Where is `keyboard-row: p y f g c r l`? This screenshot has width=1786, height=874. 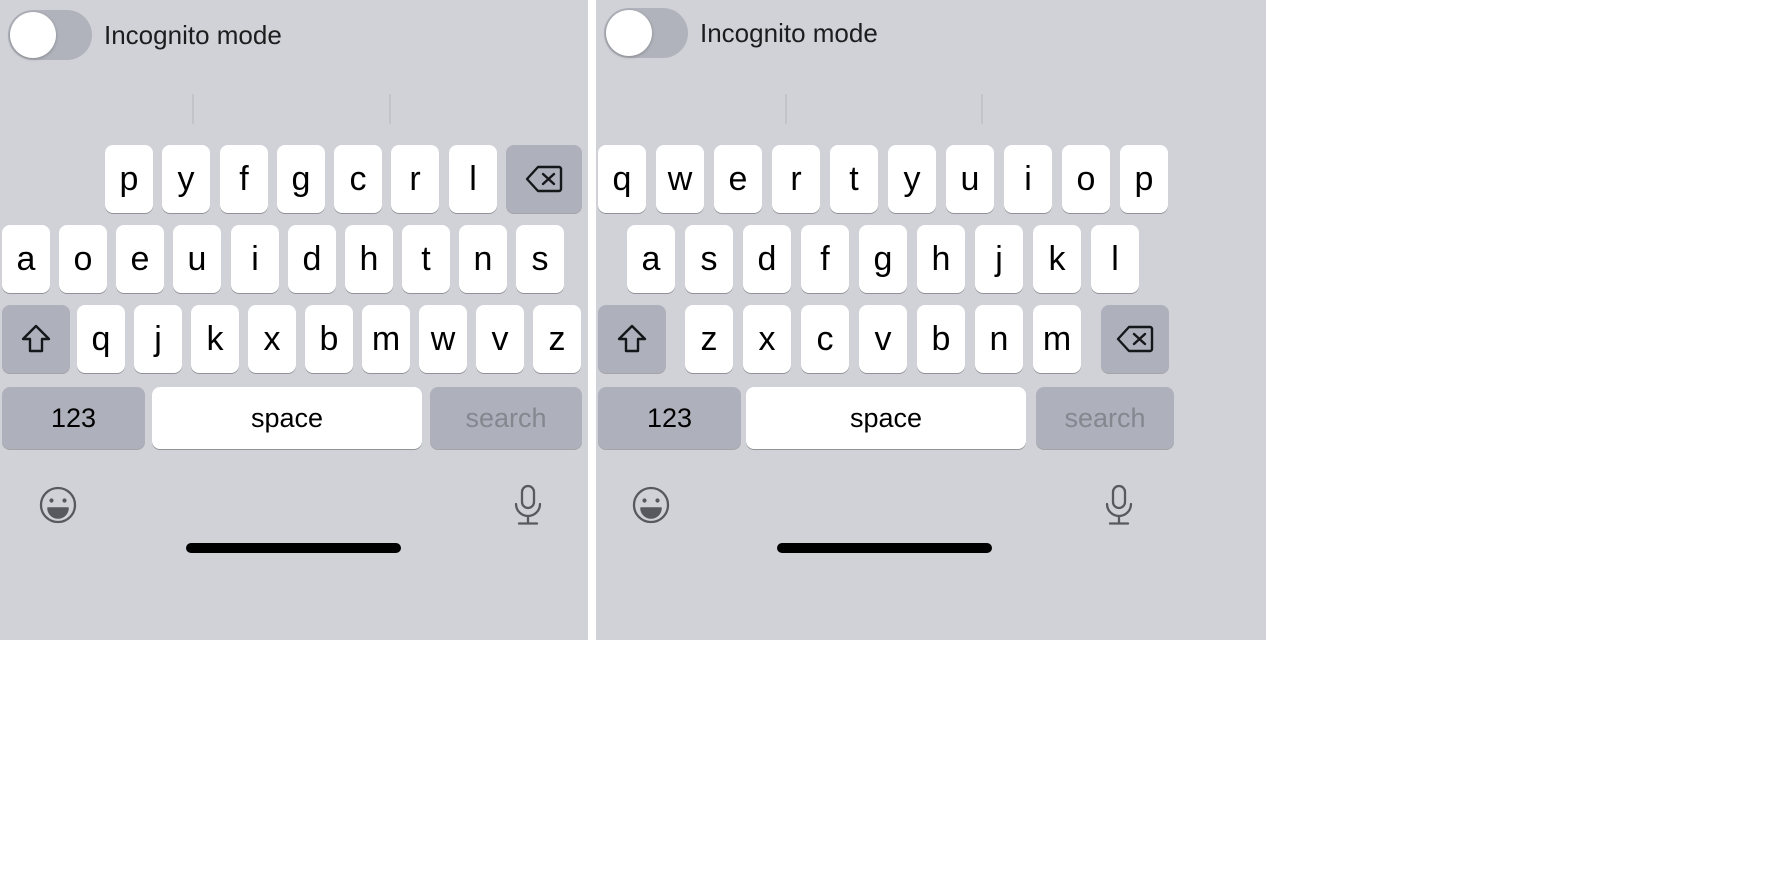 keyboard-row: p y f g c r l is located at coordinates (294, 179).